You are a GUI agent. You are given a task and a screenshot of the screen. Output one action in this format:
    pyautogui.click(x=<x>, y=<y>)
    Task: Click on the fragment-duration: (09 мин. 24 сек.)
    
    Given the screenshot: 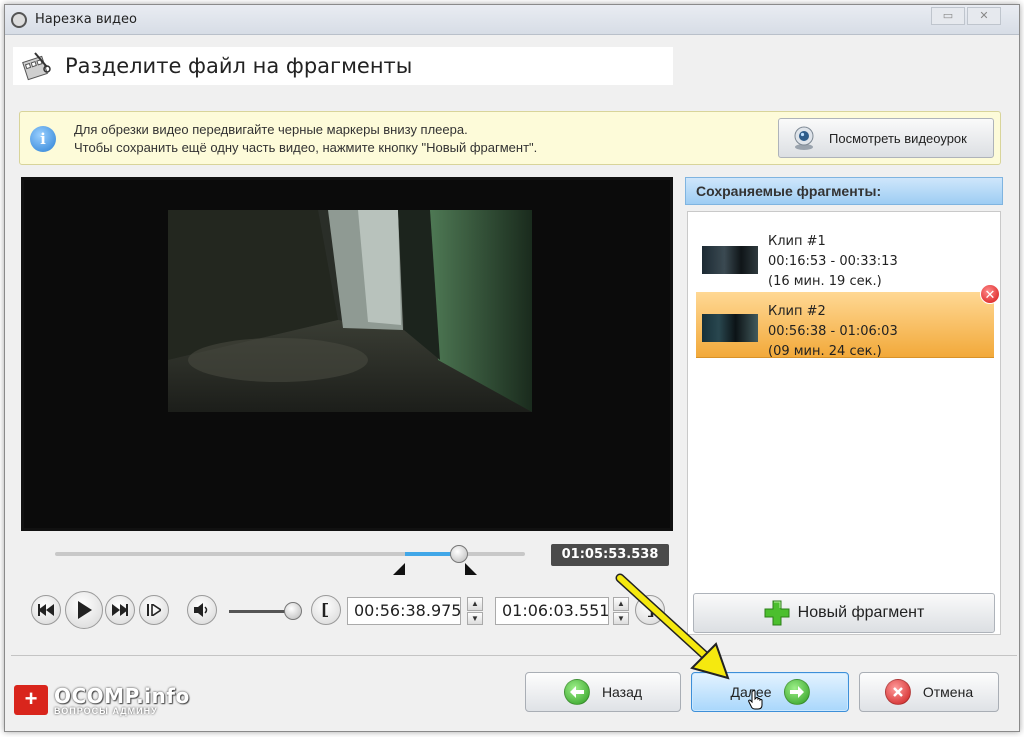 What is the action you would take?
    pyautogui.click(x=825, y=351)
    